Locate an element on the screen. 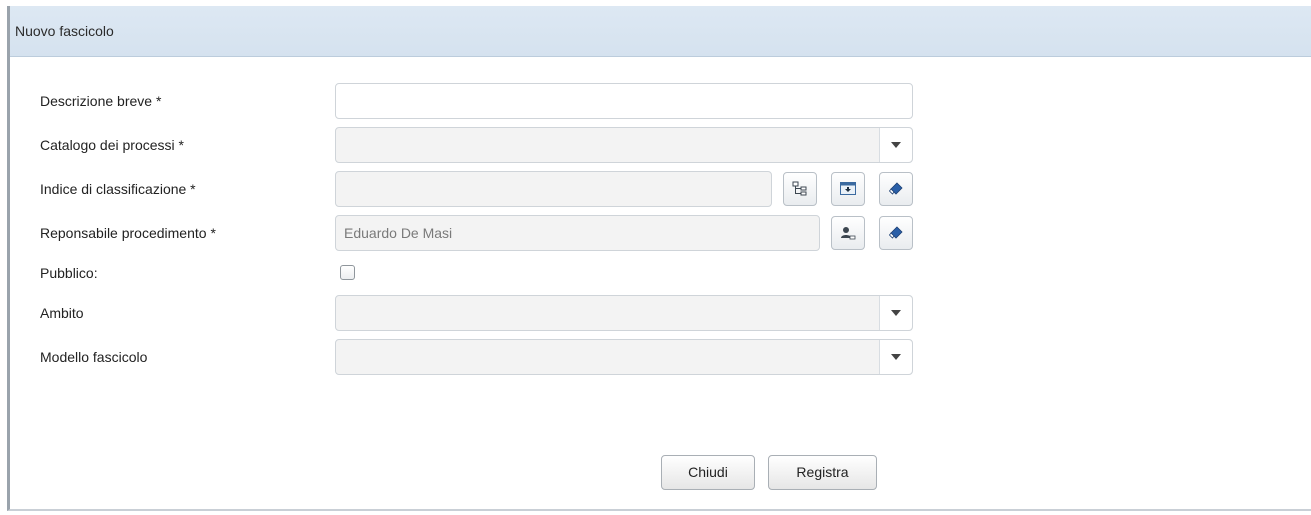 This screenshot has width=1311, height=515. responsabile-procedimento-label: Reponsabile procedimento * is located at coordinates (128, 233).